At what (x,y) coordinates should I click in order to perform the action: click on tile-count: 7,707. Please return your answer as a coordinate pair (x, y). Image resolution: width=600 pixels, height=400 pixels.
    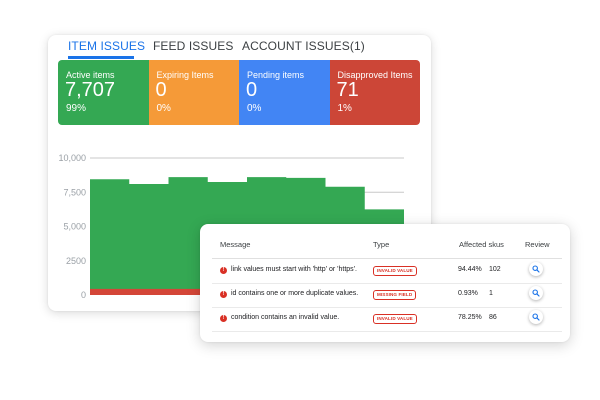
    Looking at the image, I should click on (90, 90).